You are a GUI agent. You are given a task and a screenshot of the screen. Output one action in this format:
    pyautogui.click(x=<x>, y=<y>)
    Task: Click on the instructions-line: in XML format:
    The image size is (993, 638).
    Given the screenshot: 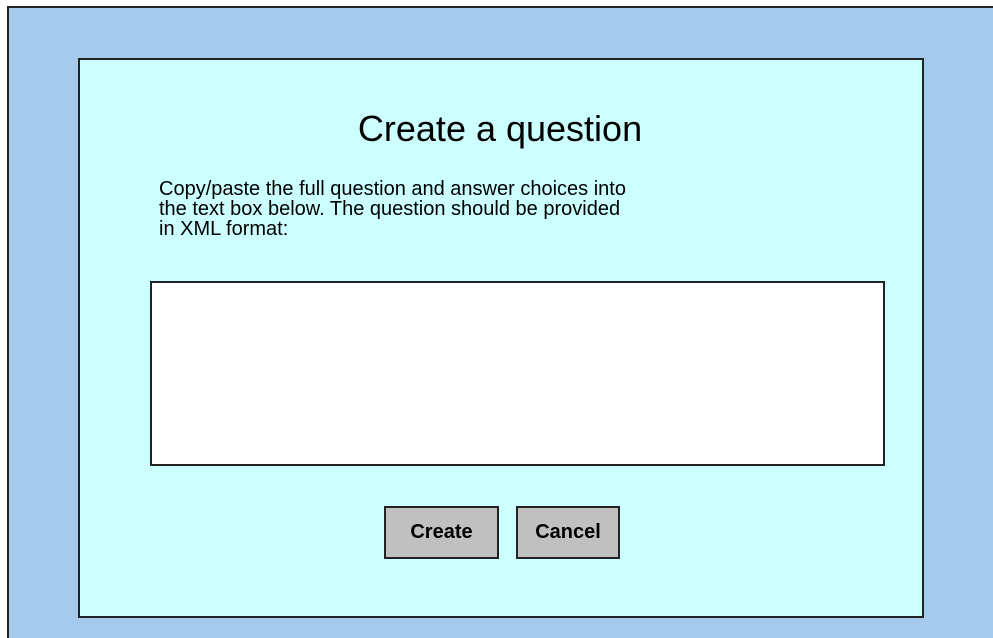 What is the action you would take?
    pyautogui.click(x=224, y=229)
    